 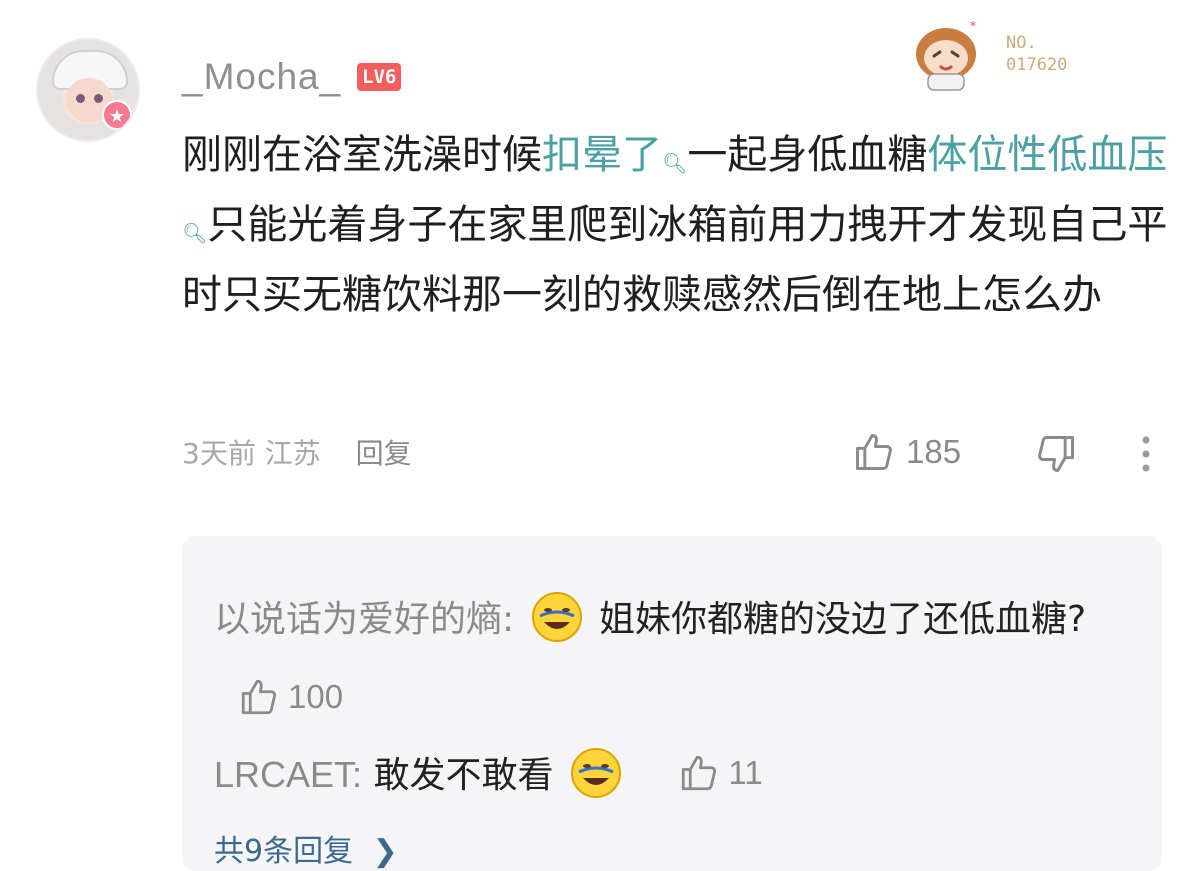 I want to click on decoration-sticker-icon: *, so click(x=946, y=55).